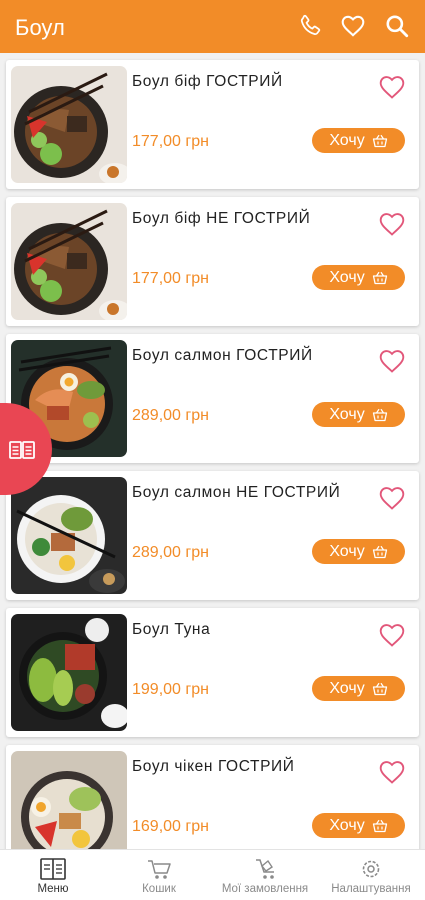 This screenshot has width=425, height=900. I want to click on nav-item-settings: Налаштування, so click(371, 875).